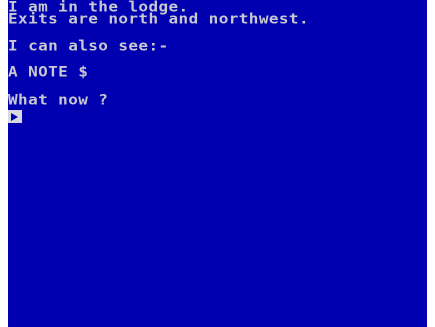 This screenshot has height=327, width=435. Describe the element at coordinates (38, 72) in the screenshot. I see `item-note: A NOTE` at that location.